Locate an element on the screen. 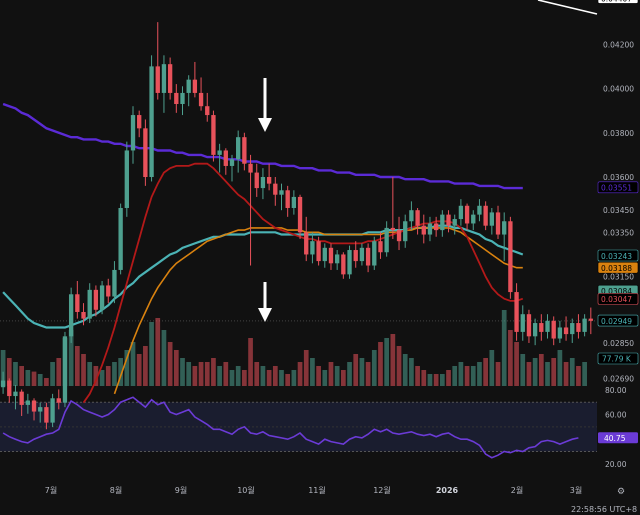 The image size is (640, 515). time-axis: 7월 8월 9월 10월 11월 12월 2026 2월 3월 is located at coordinates (313, 490).